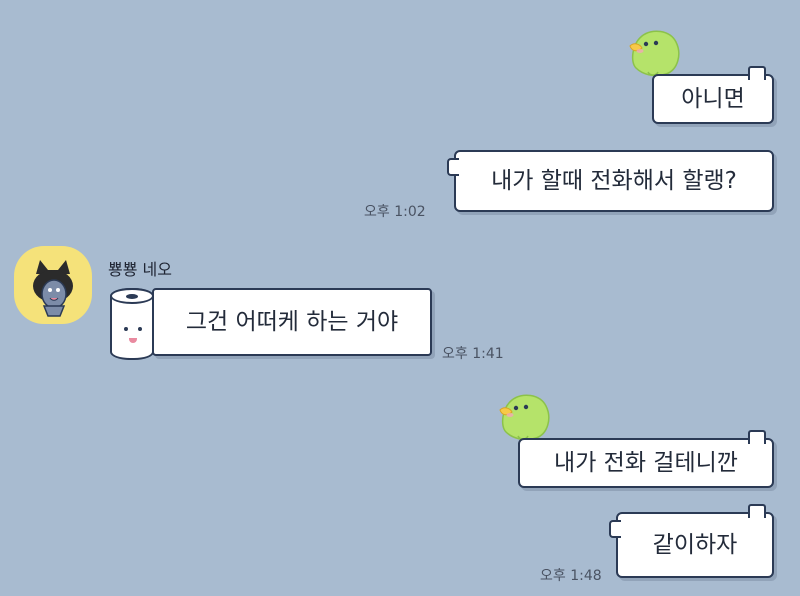 This screenshot has width=800, height=596. I want to click on outgoing-message-bubble: 아니면, so click(713, 95).